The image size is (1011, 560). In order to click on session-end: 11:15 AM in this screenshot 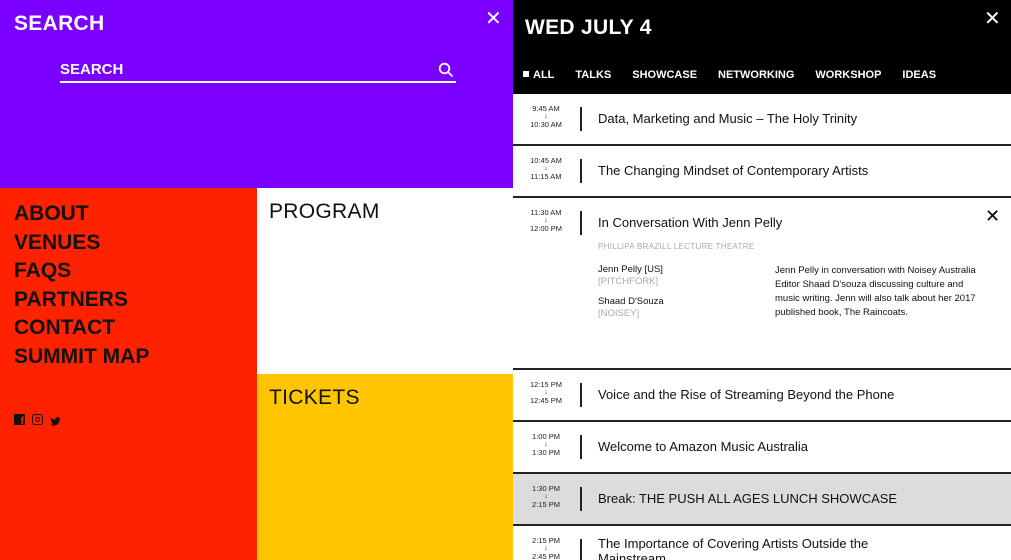, I will do `click(546, 176)`.